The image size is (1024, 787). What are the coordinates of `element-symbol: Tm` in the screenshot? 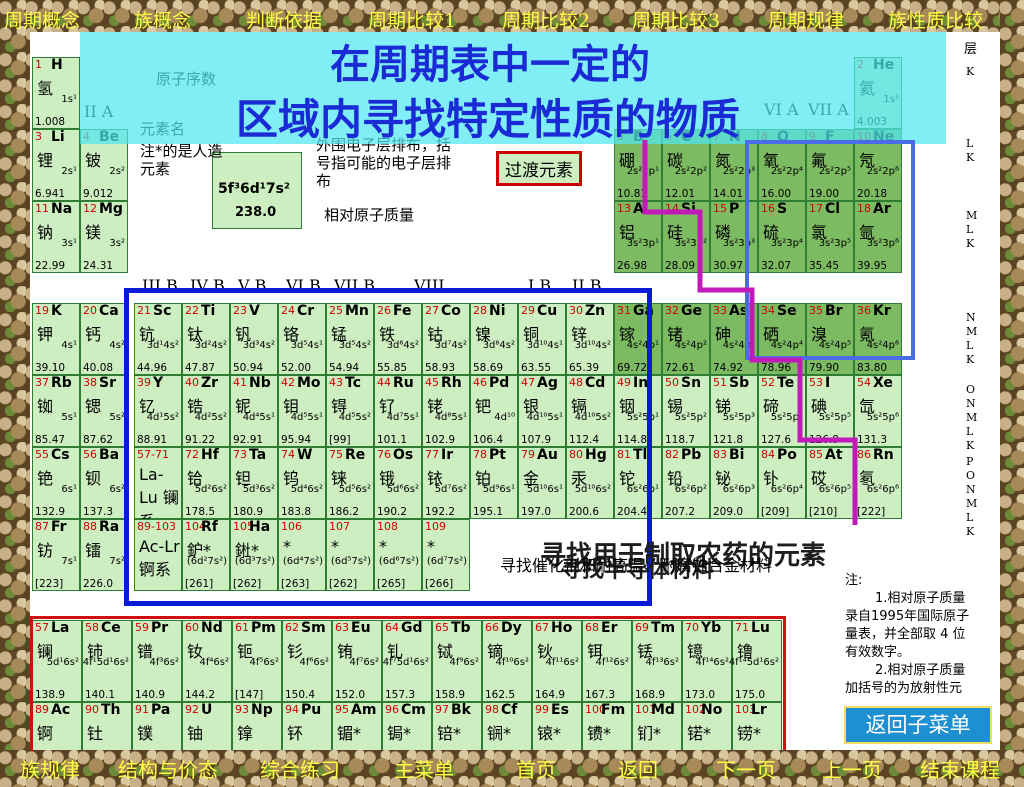 It's located at (663, 628).